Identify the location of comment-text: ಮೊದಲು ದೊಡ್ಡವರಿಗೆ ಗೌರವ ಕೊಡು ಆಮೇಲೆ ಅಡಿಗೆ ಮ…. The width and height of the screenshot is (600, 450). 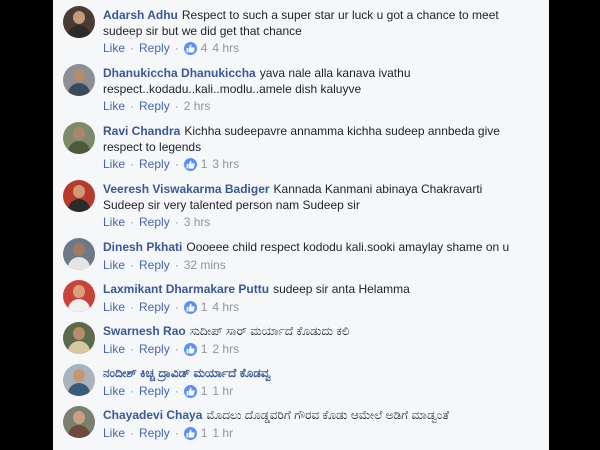
(328, 415).